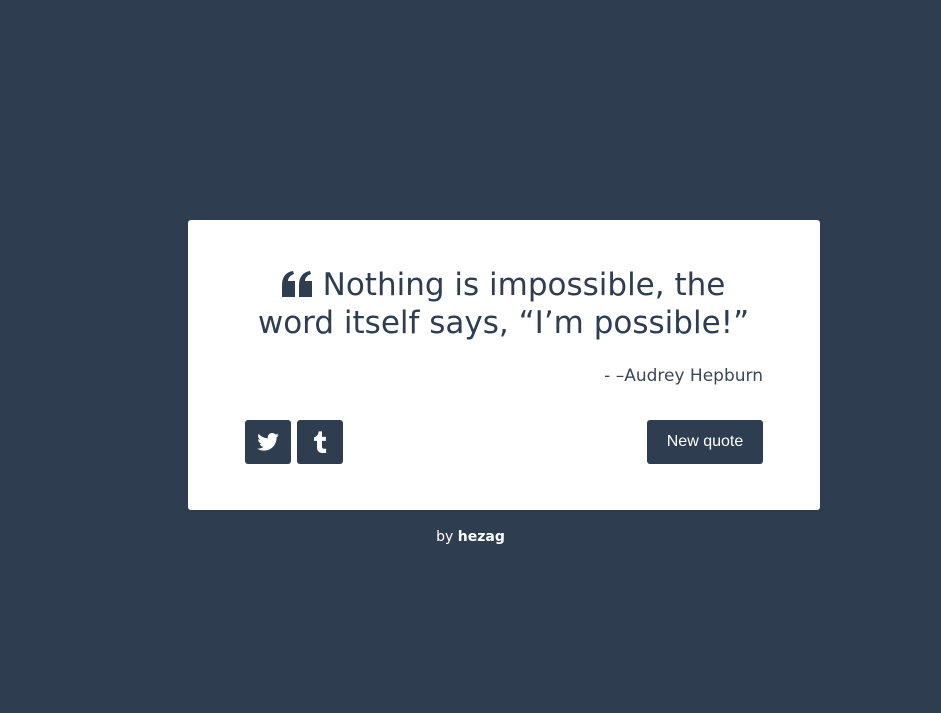 Image resolution: width=941 pixels, height=713 pixels. I want to click on new-quote-button: New quote, so click(705, 442).